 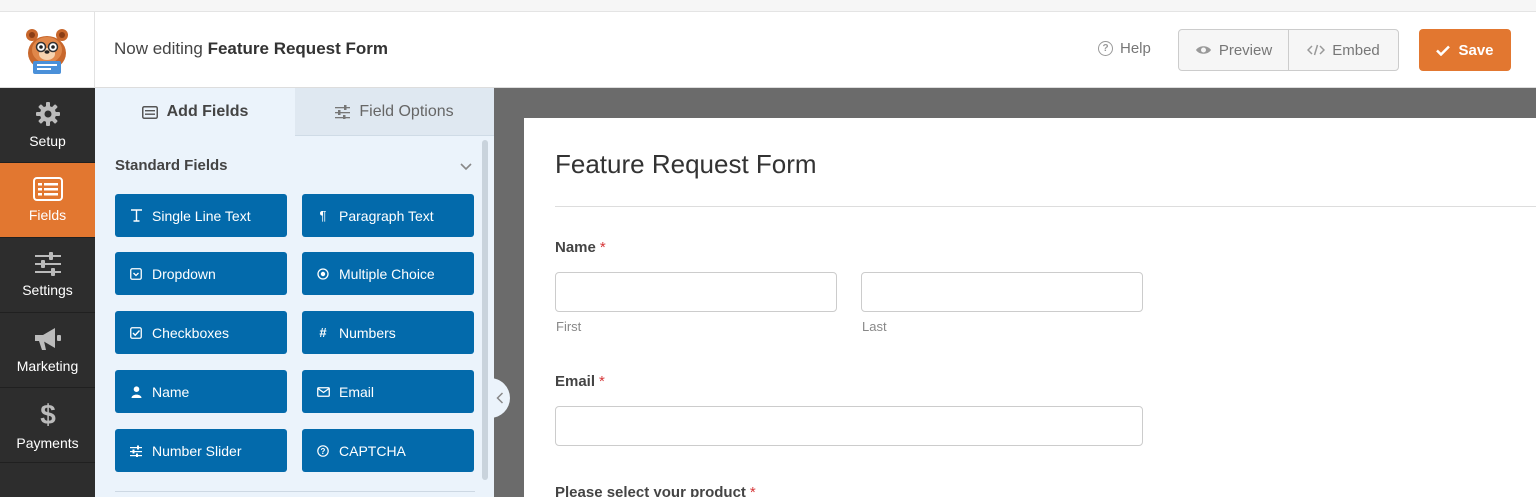 I want to click on name-field-label: Name *, so click(x=580, y=247).